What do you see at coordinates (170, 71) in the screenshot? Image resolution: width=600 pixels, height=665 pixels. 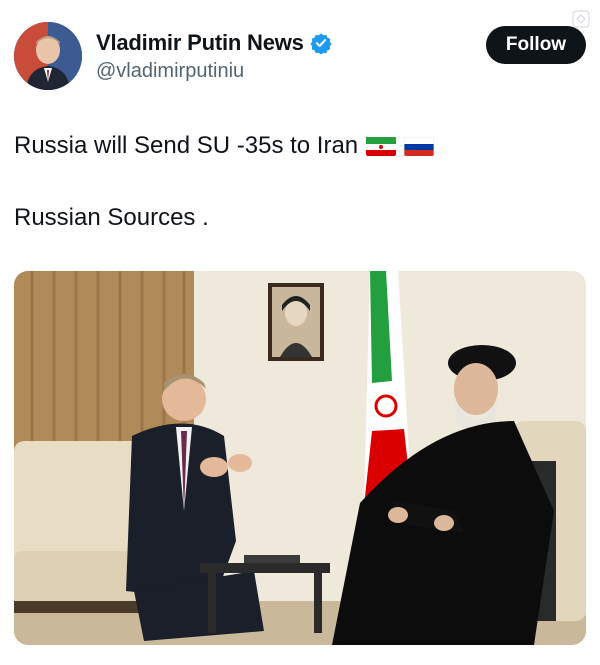 I see `handle: @vladimirputiniu` at bounding box center [170, 71].